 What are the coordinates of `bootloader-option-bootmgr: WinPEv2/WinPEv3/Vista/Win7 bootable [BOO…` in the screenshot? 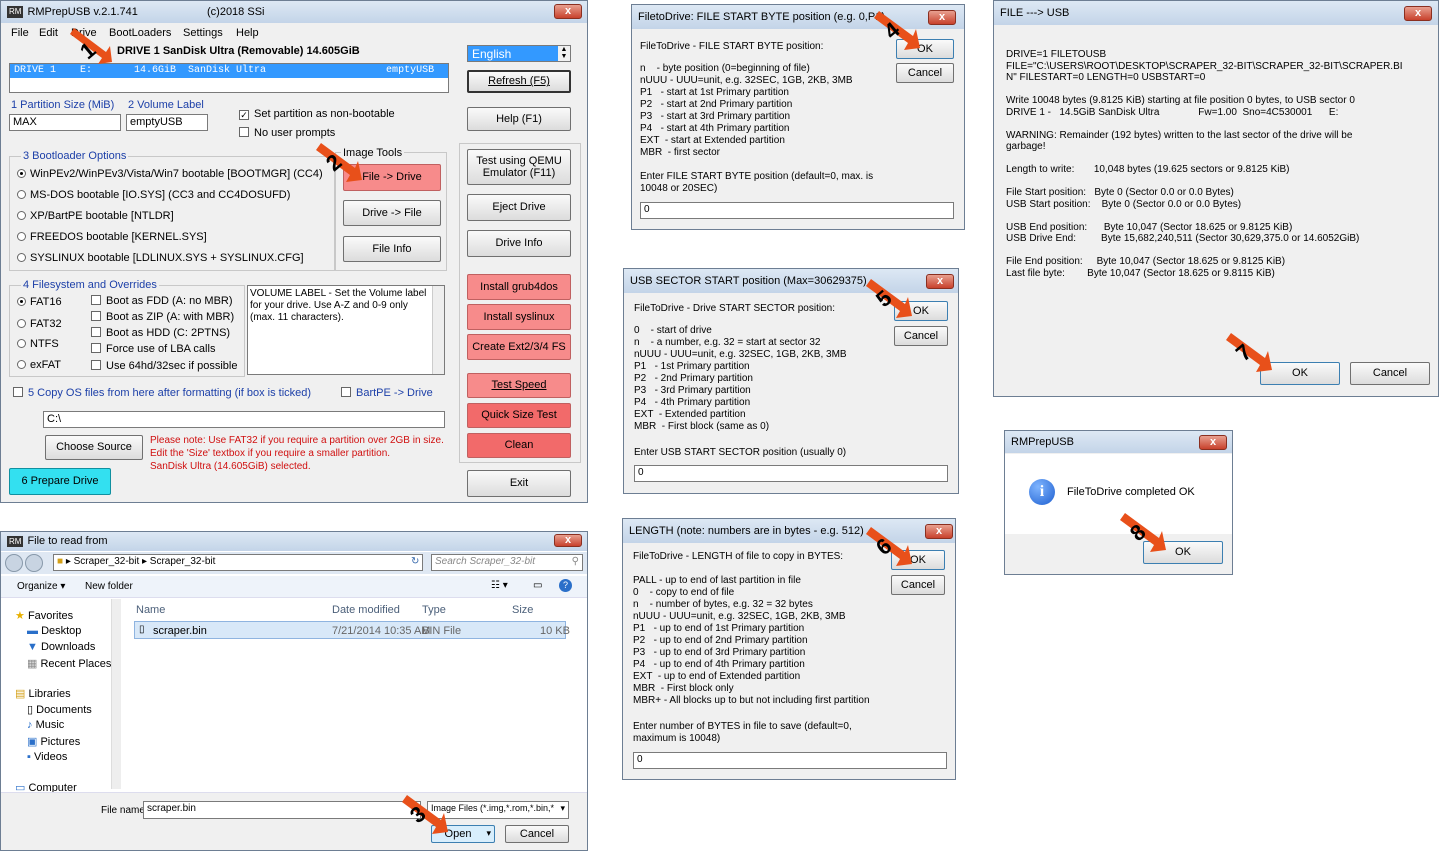 It's located at (170, 174).